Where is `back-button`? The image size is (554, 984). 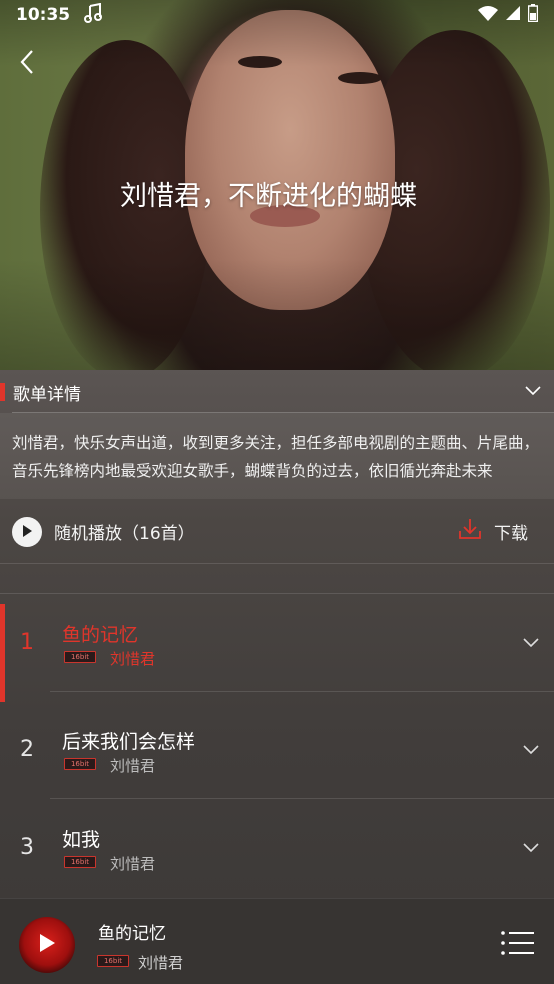 back-button is located at coordinates (27, 64).